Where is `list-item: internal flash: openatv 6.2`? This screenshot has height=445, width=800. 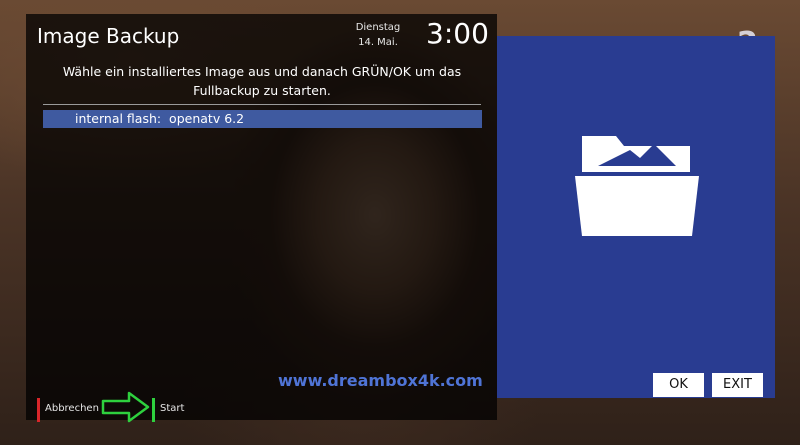 list-item: internal flash: openatv 6.2 is located at coordinates (262, 119).